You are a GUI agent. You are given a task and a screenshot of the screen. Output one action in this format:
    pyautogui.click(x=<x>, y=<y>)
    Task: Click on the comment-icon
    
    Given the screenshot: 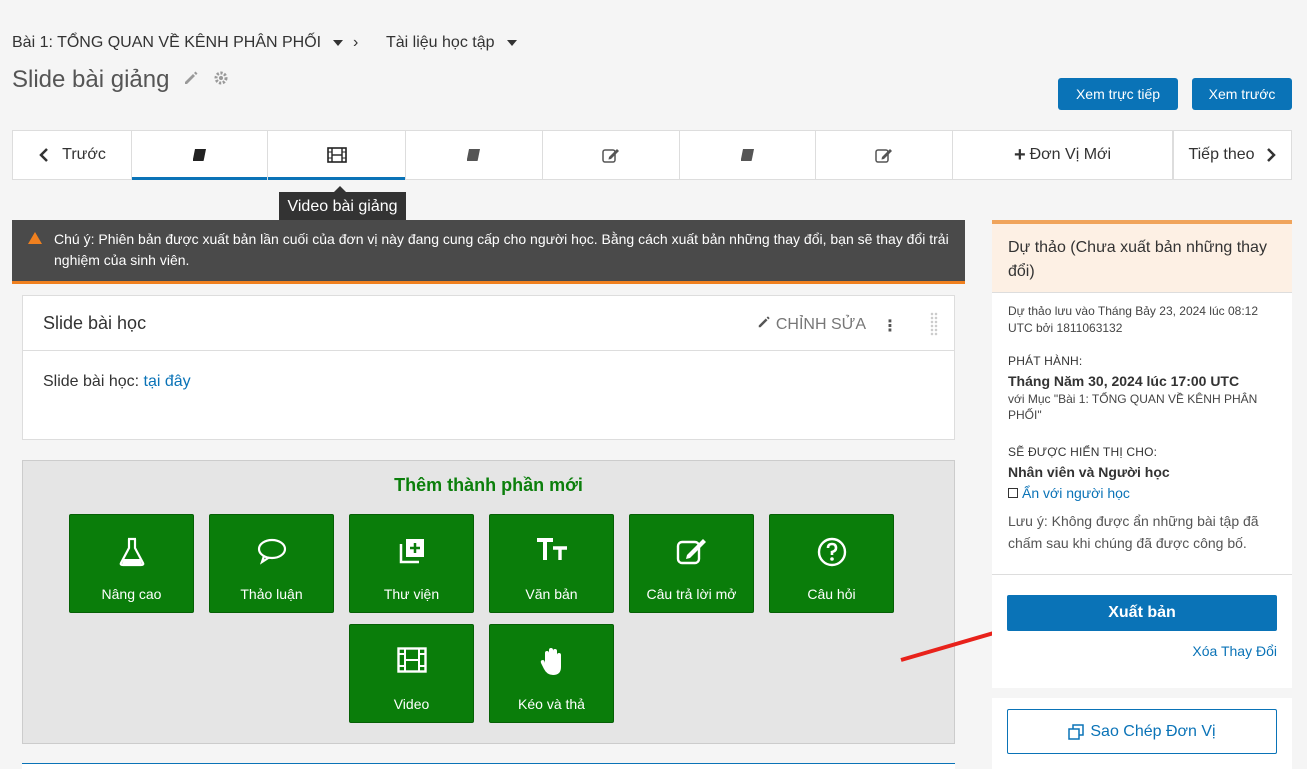 What is the action you would take?
    pyautogui.click(x=271, y=551)
    